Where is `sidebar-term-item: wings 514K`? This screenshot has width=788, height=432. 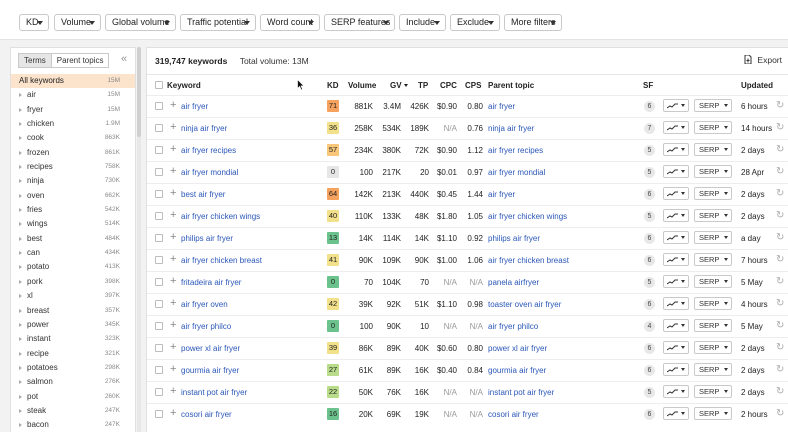 sidebar-term-item: wings 514K is located at coordinates (73, 224).